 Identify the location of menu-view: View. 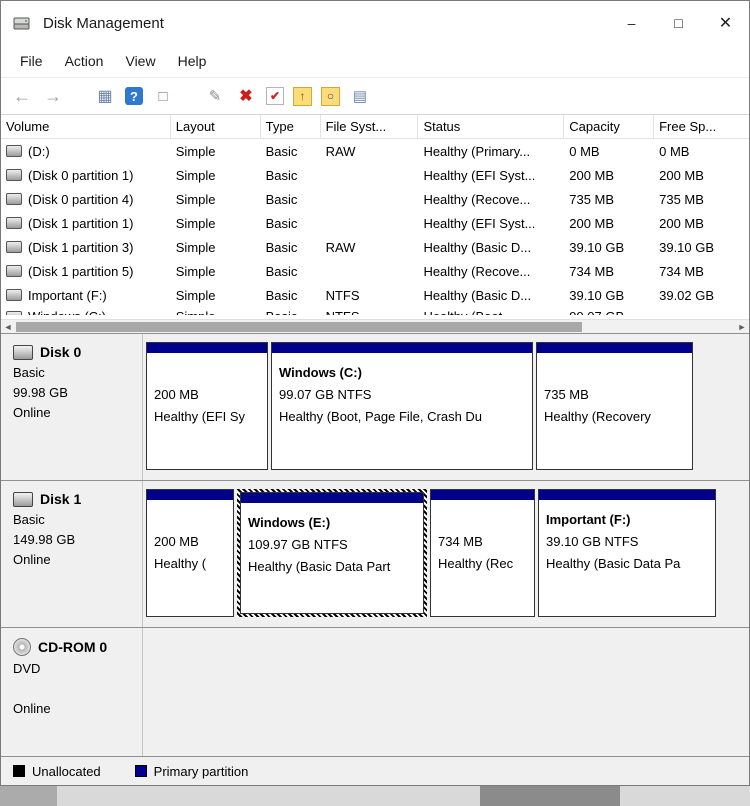
(140, 61).